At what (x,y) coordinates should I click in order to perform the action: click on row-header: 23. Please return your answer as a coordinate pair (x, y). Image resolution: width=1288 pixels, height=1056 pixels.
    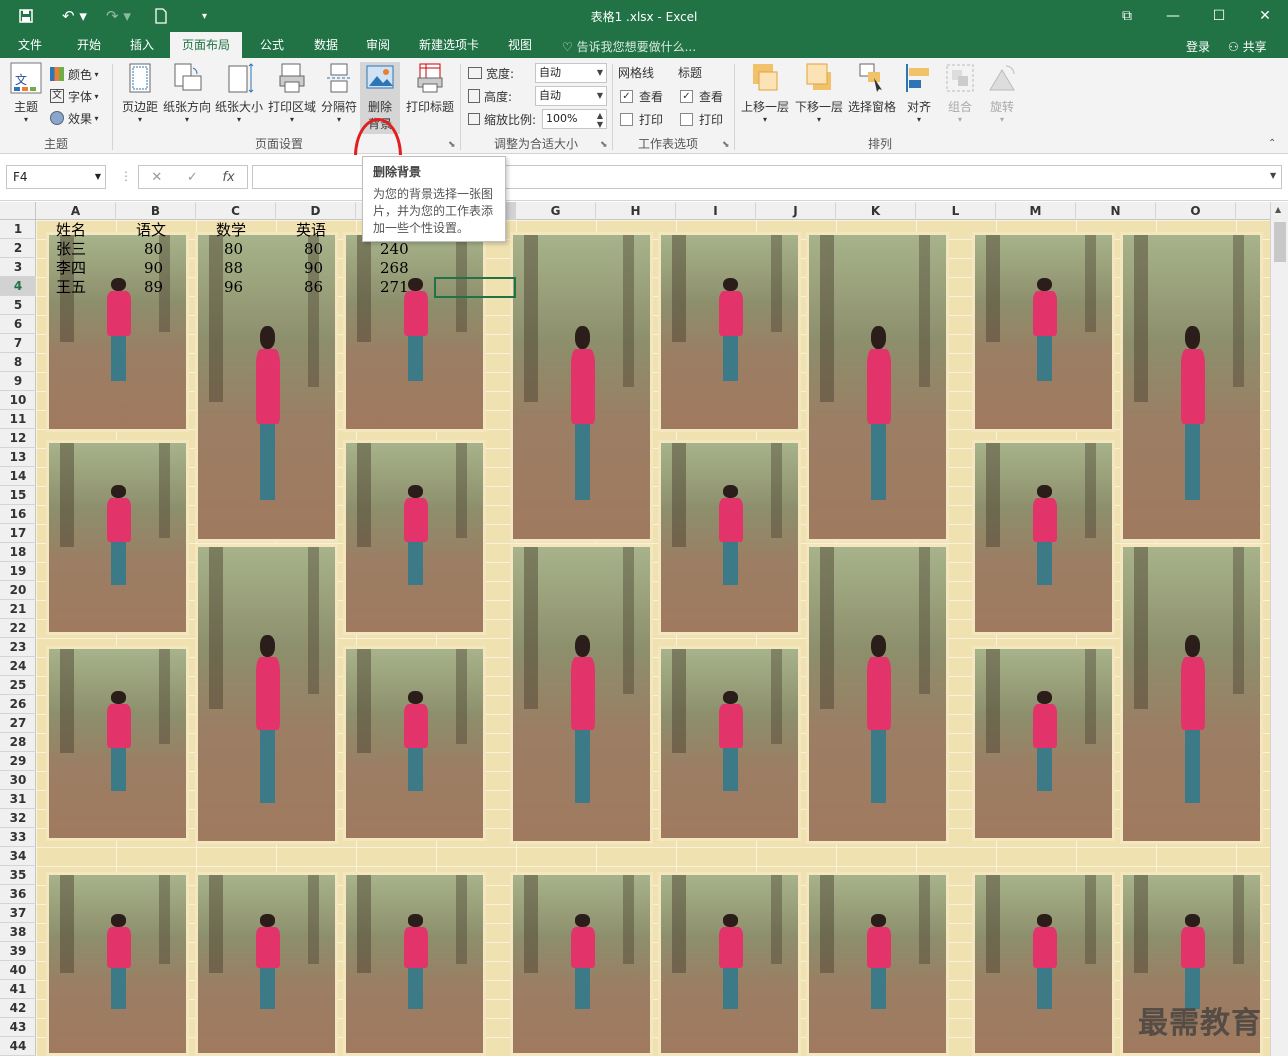
    Looking at the image, I should click on (18, 647).